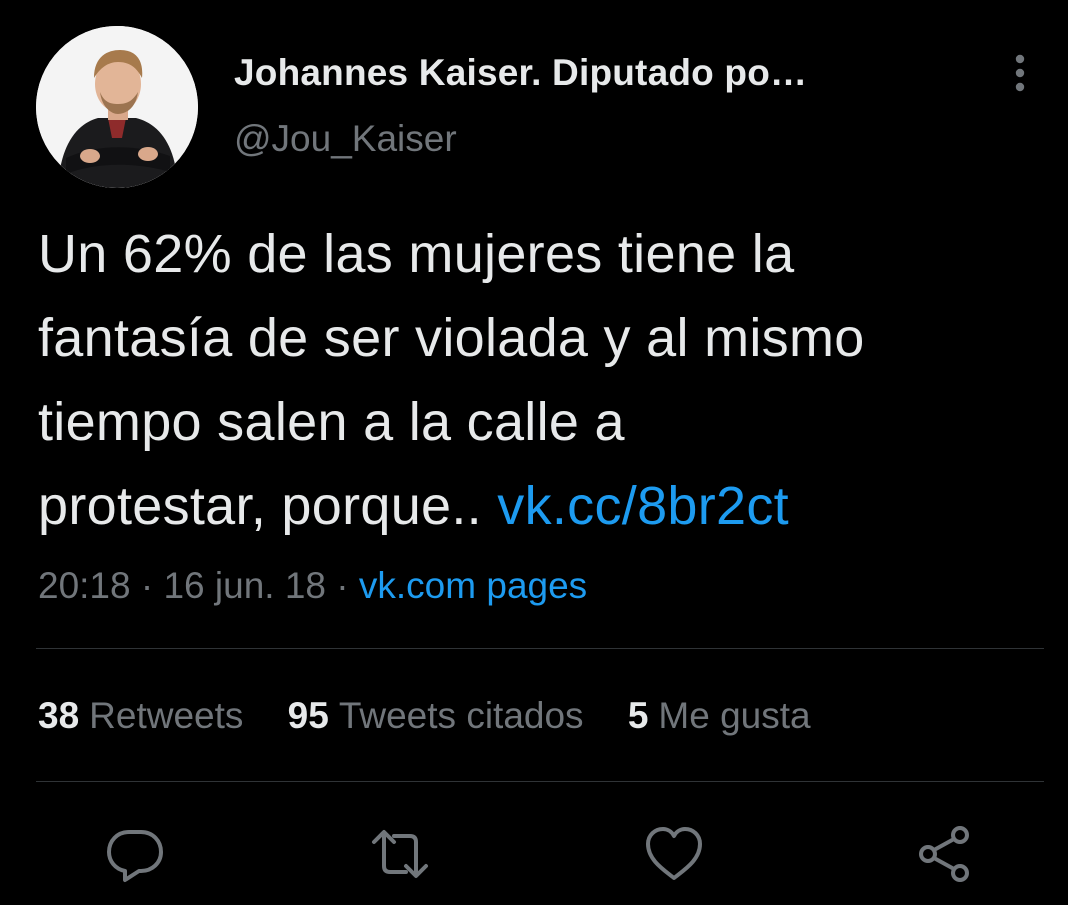 The image size is (1068, 905). I want to click on reply-button, so click(135, 854).